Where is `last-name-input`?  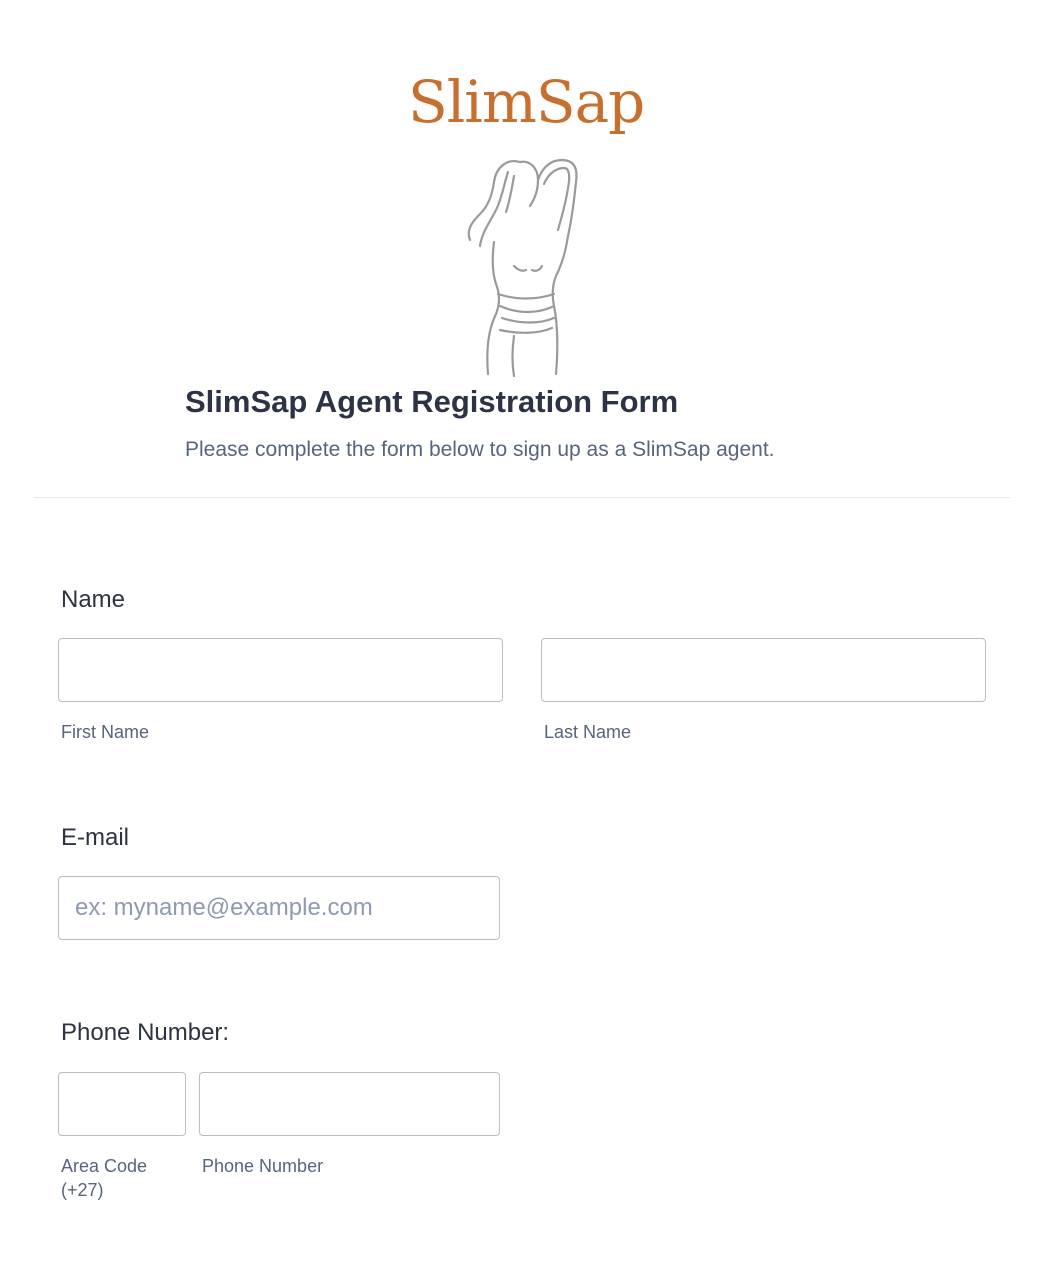
last-name-input is located at coordinates (763, 670).